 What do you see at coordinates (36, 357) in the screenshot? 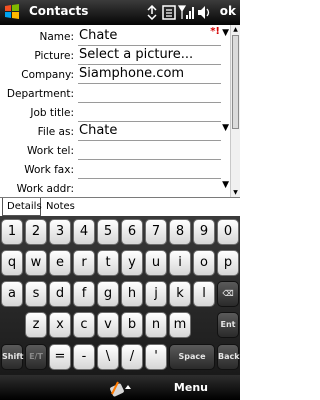
I see `et-key: E/T` at bounding box center [36, 357].